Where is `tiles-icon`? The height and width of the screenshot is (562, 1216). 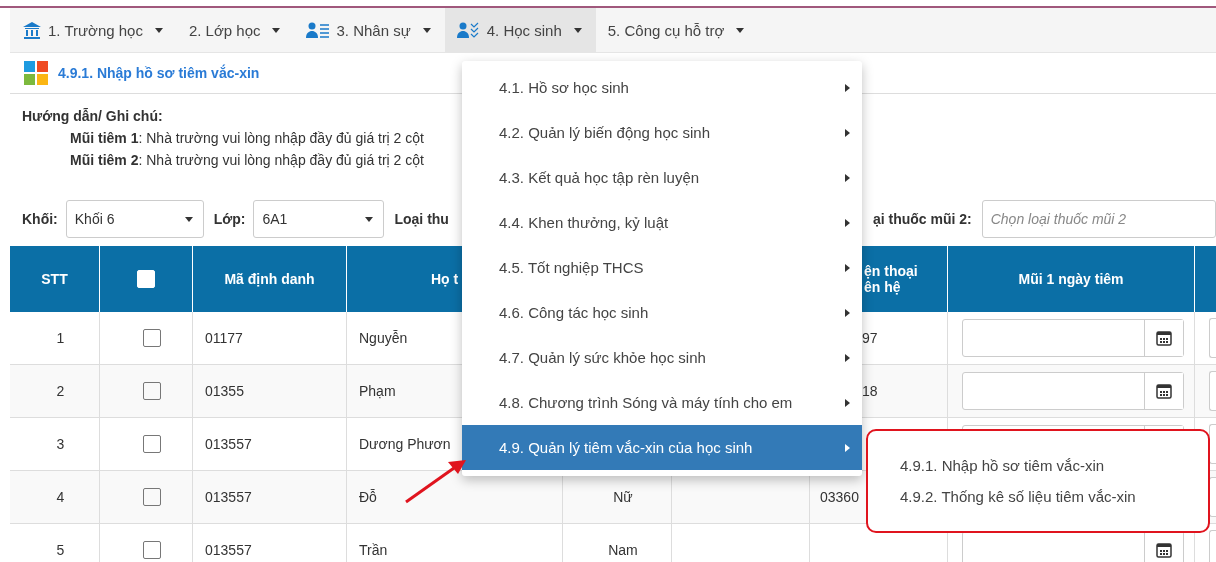
tiles-icon is located at coordinates (36, 73).